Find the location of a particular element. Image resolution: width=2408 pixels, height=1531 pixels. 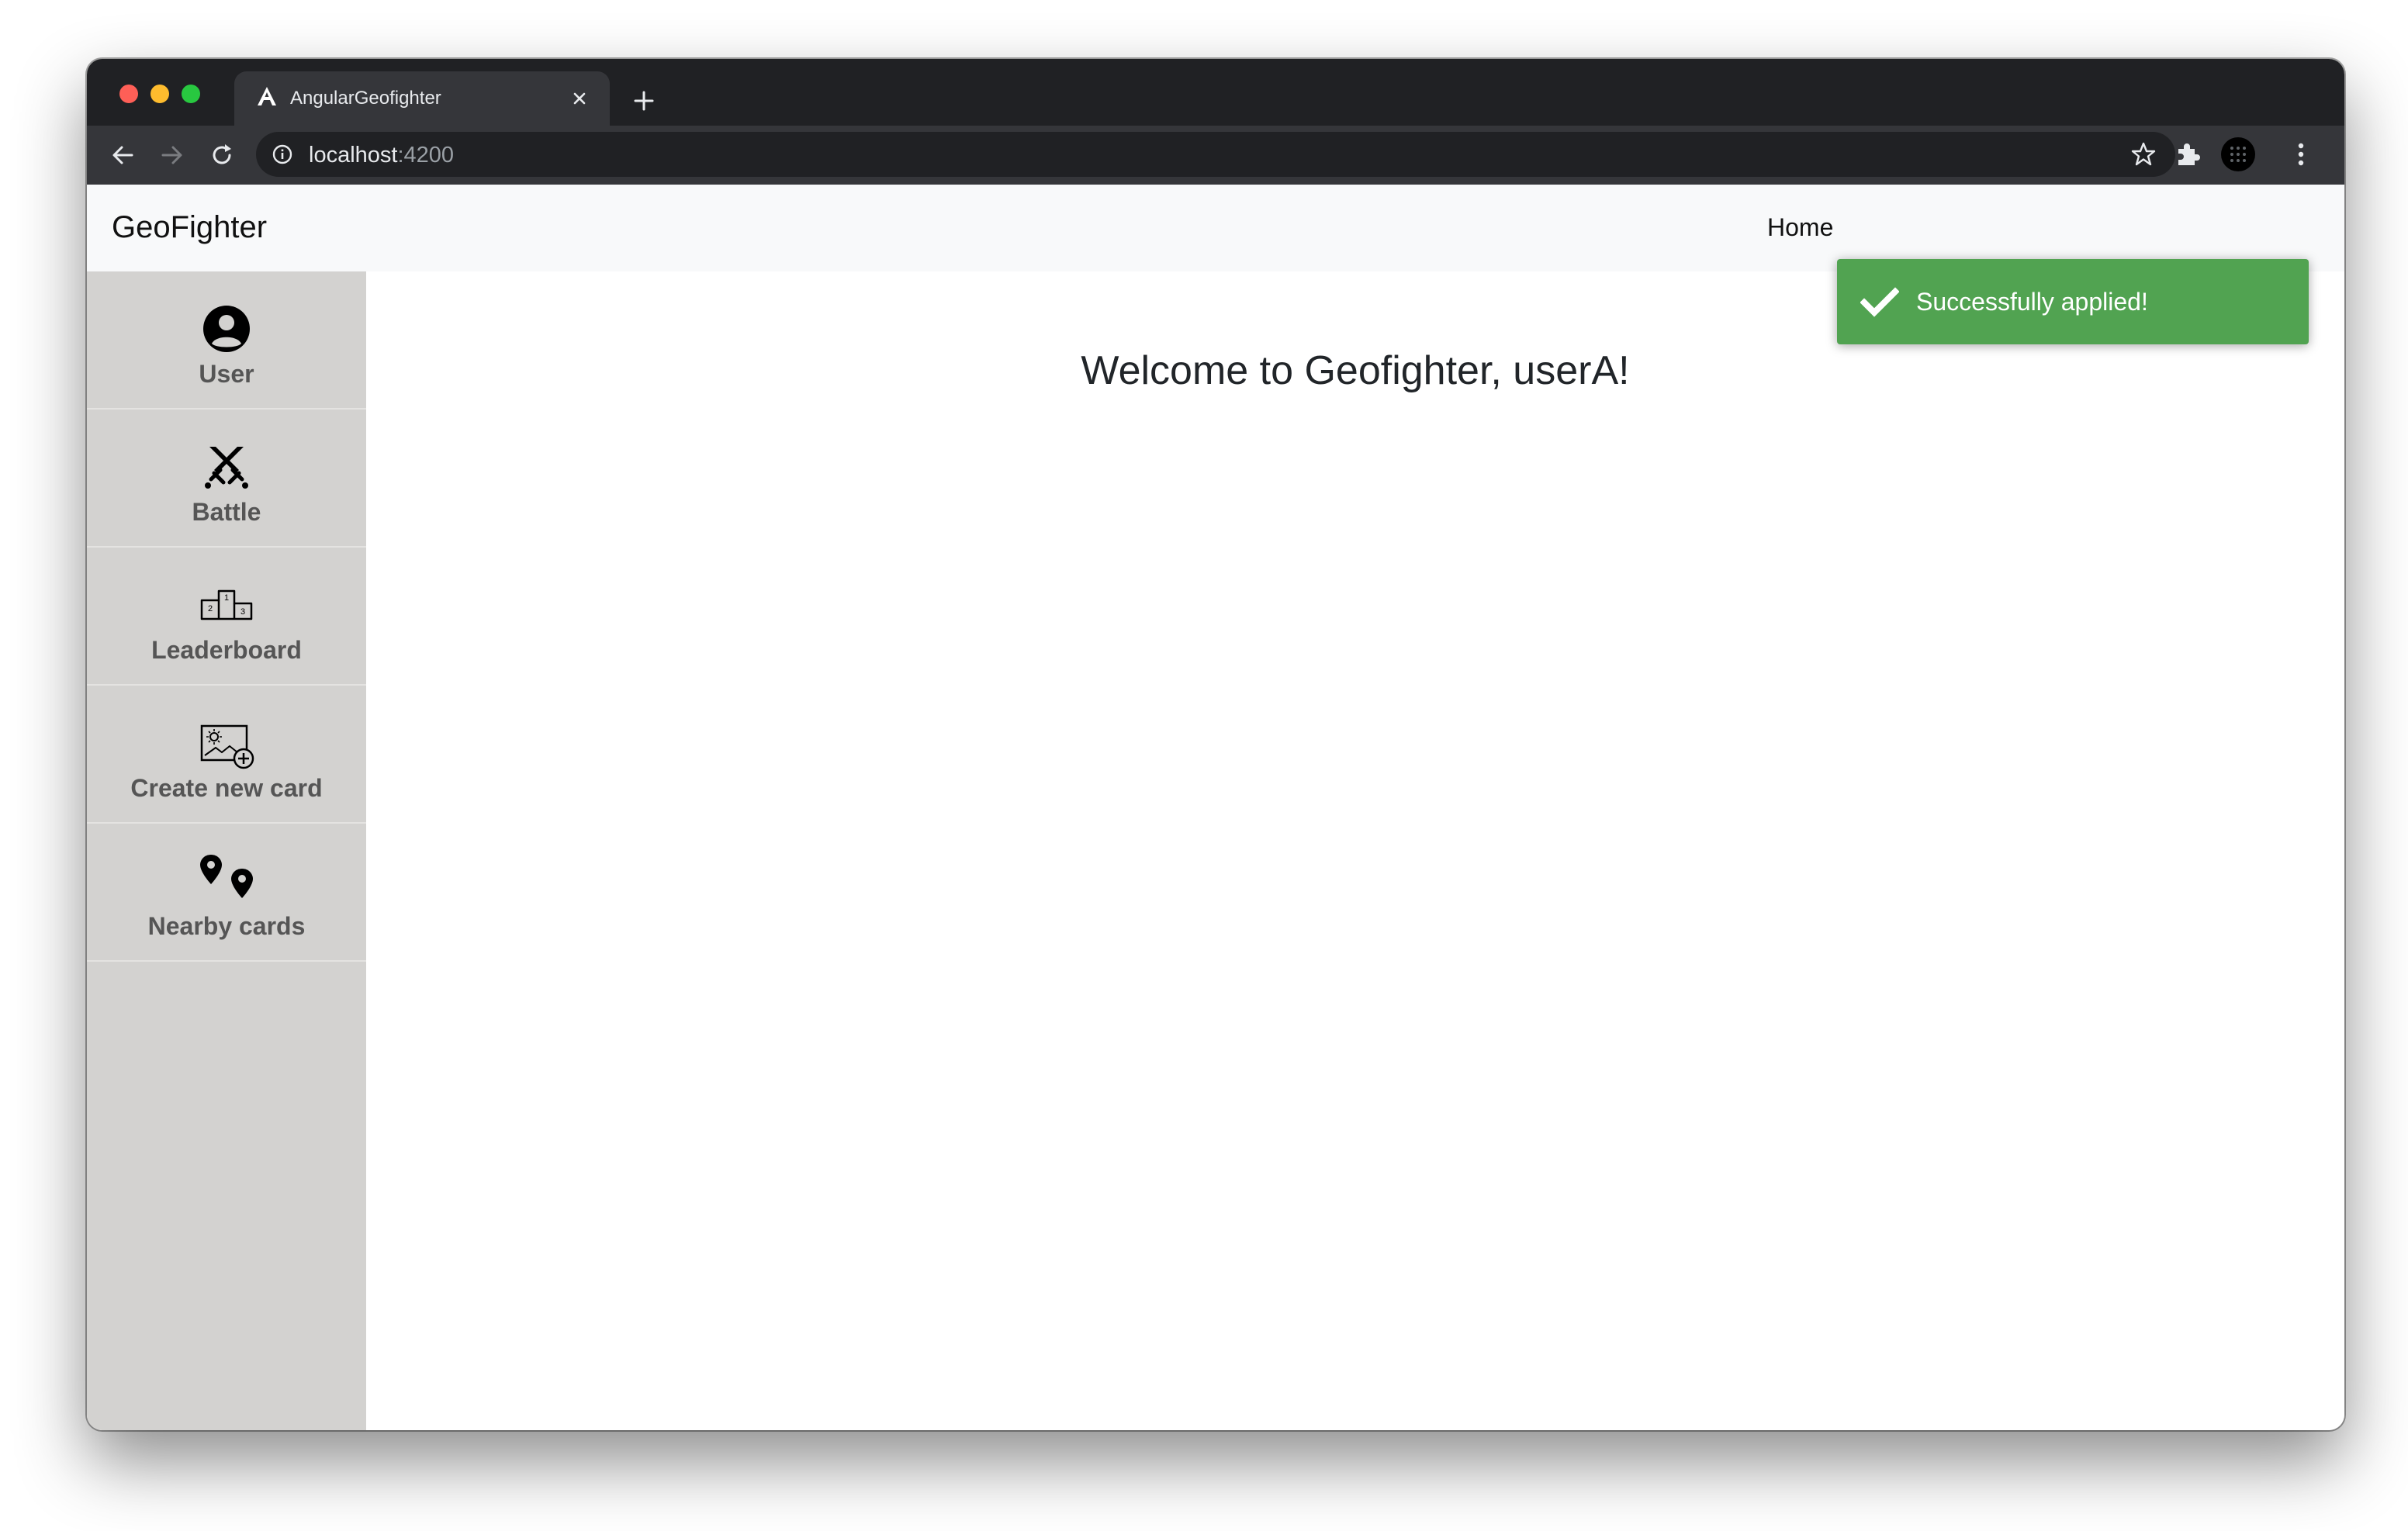

sidebar-item-create-new-card: Create new card is located at coordinates (226, 755).